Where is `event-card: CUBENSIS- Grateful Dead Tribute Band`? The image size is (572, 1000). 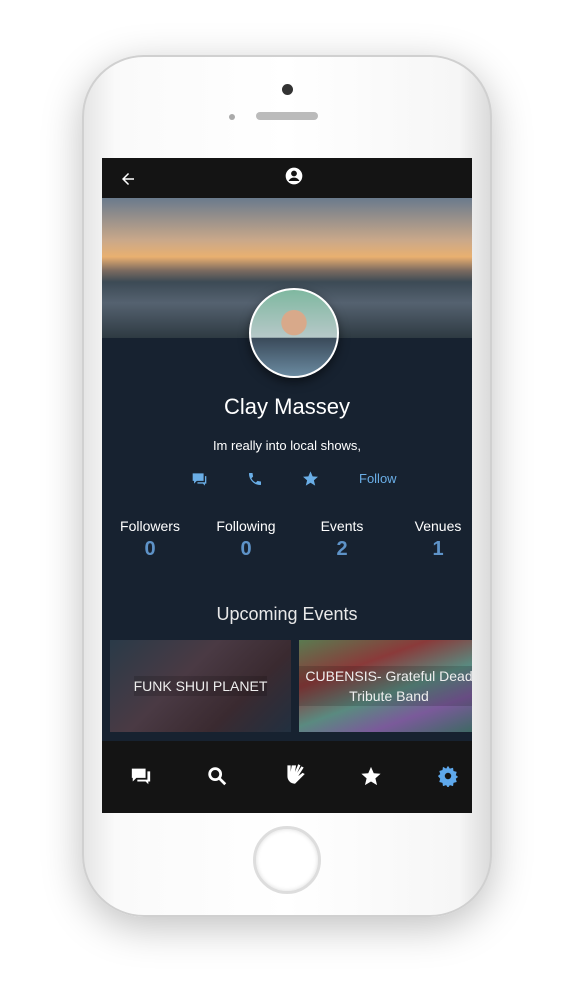 event-card: CUBENSIS- Grateful Dead Tribute Band is located at coordinates (385, 686).